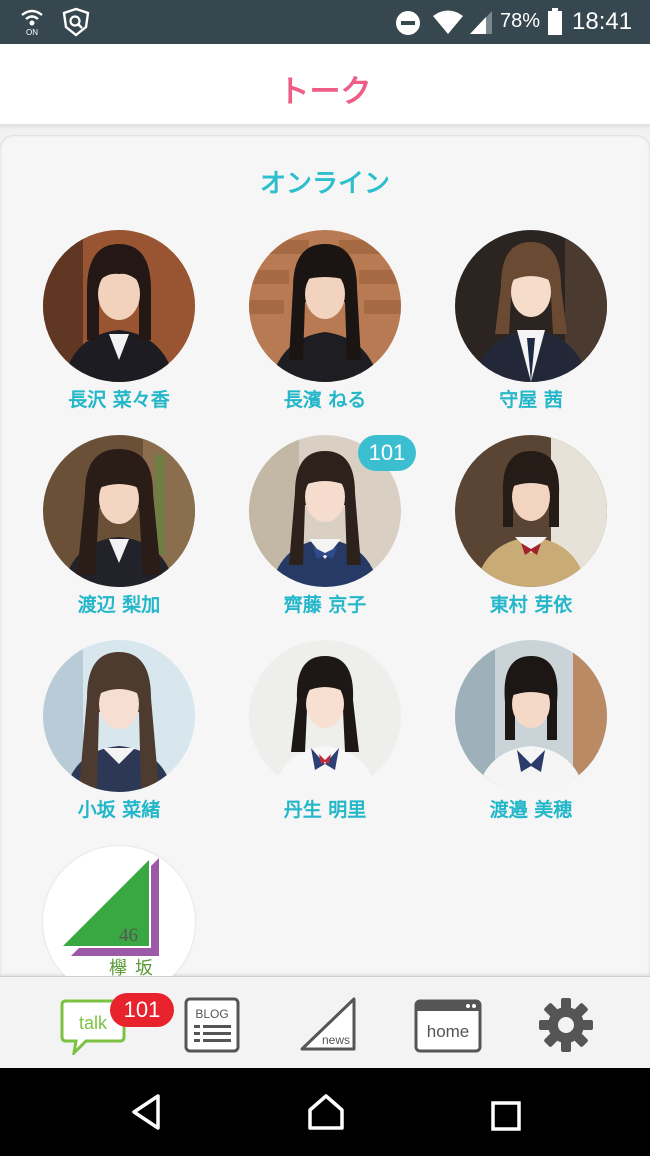 The width and height of the screenshot is (650, 1156). I want to click on system-nav-bar, so click(325, 1112).